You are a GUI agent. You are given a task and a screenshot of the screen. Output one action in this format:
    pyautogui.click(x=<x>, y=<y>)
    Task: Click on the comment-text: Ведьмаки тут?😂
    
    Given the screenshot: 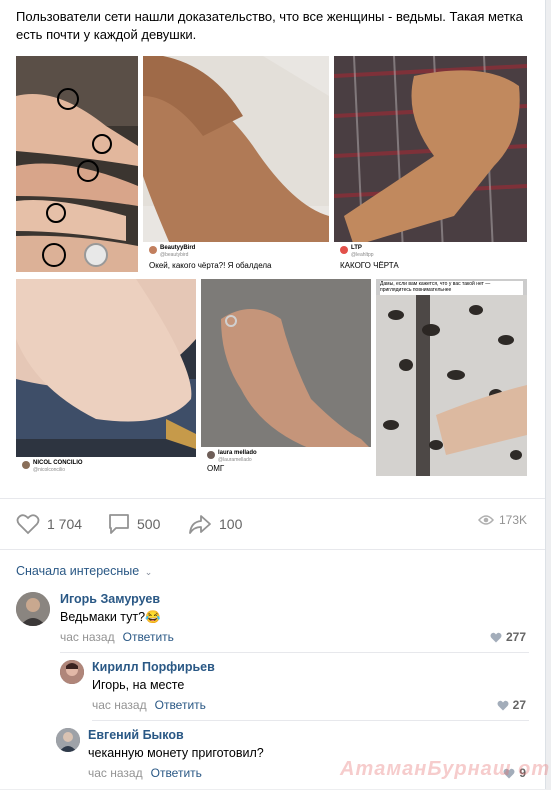 What is the action you would take?
    pyautogui.click(x=110, y=617)
    